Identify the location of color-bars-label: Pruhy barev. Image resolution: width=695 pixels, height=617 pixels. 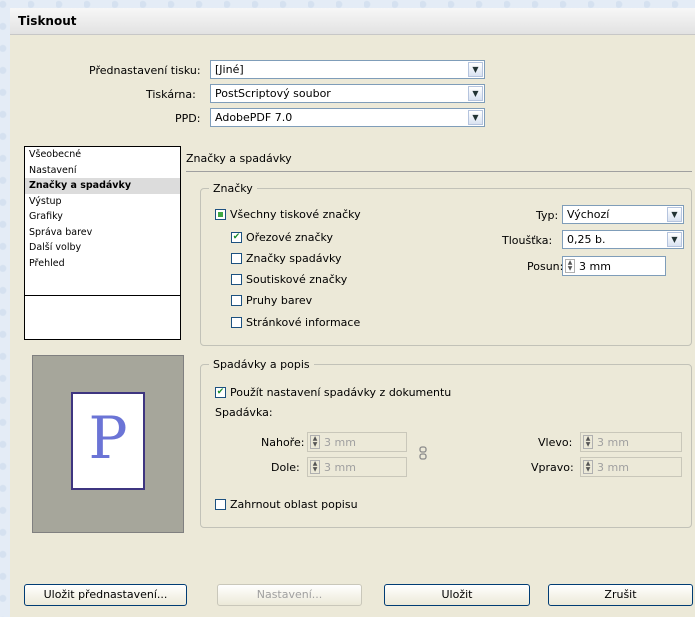
(279, 300).